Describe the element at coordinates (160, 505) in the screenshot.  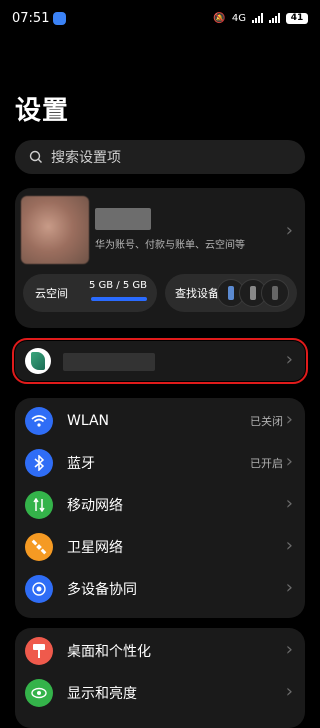
I see `settings-item-mobile-network: 移动网络 ›` at that location.